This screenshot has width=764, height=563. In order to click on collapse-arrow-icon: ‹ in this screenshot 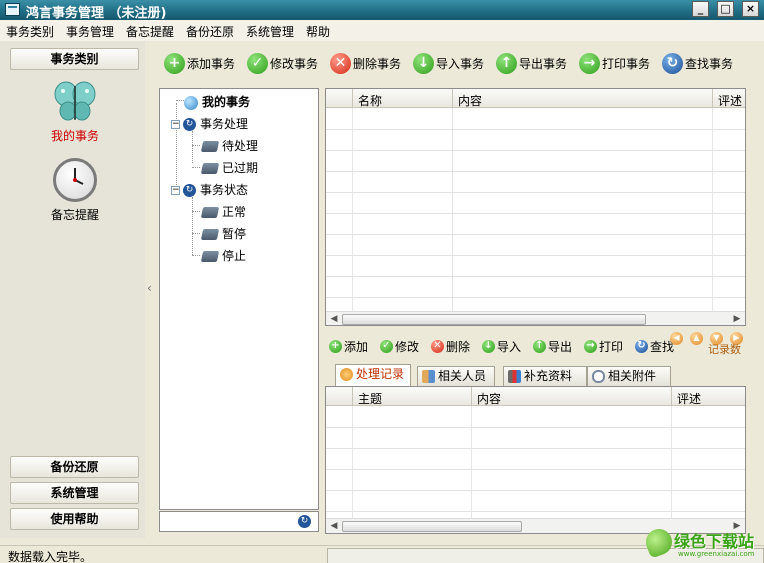, I will do `click(149, 288)`.